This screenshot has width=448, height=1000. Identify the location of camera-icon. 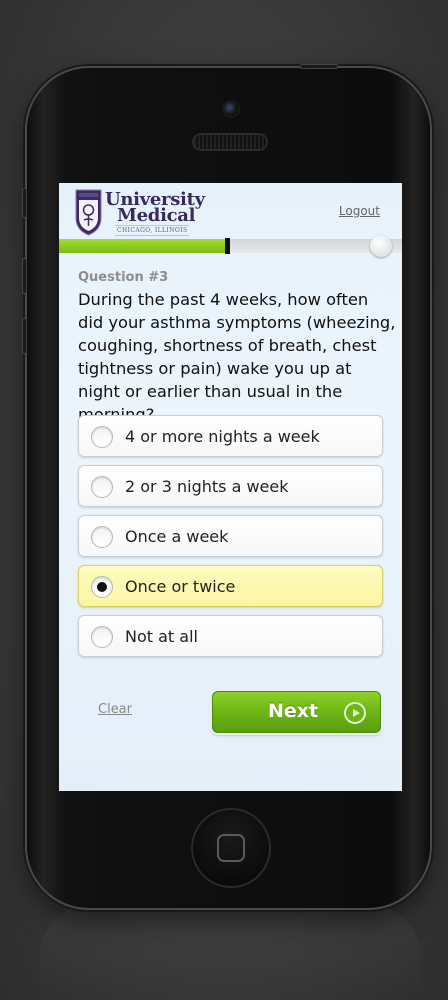
(231, 109).